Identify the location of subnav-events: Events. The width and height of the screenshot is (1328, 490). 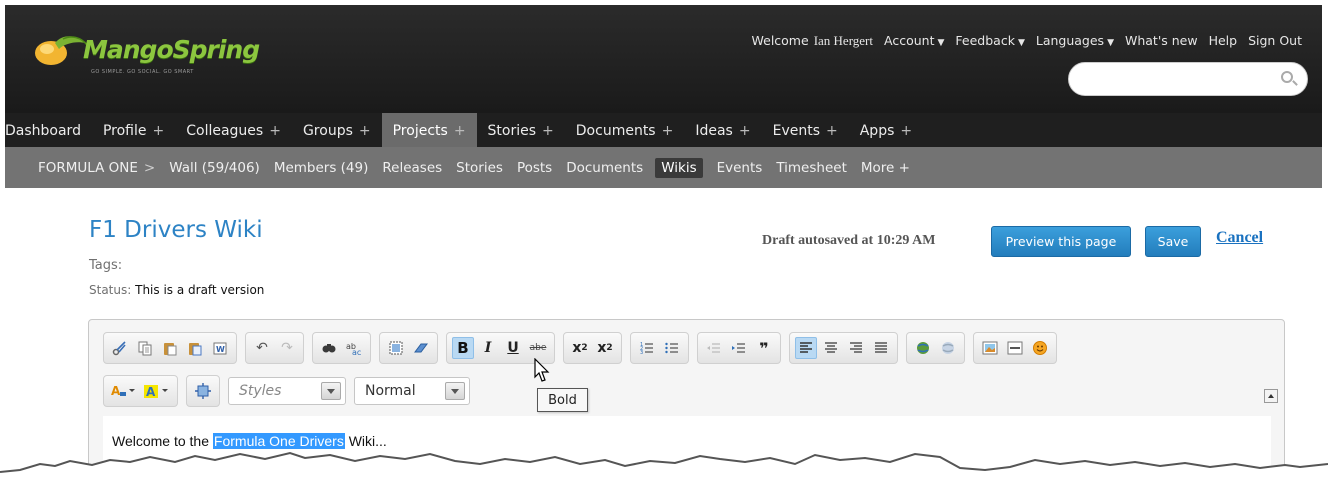
(740, 168).